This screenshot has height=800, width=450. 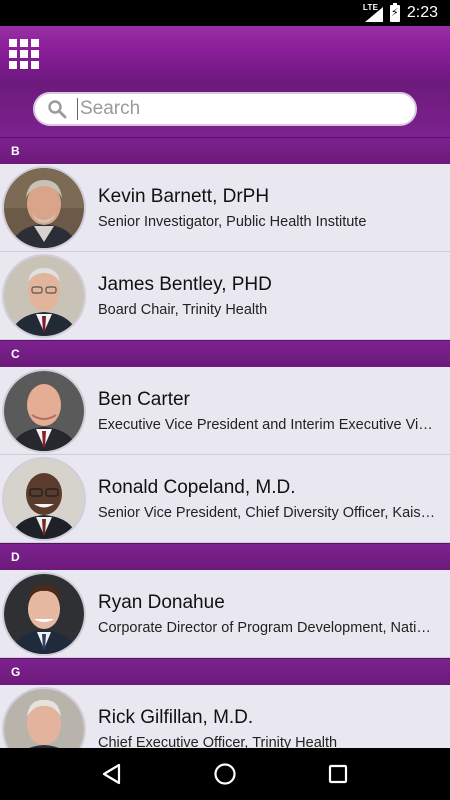 I want to click on person-name: Rick Gilfillan, M.D., so click(x=176, y=717).